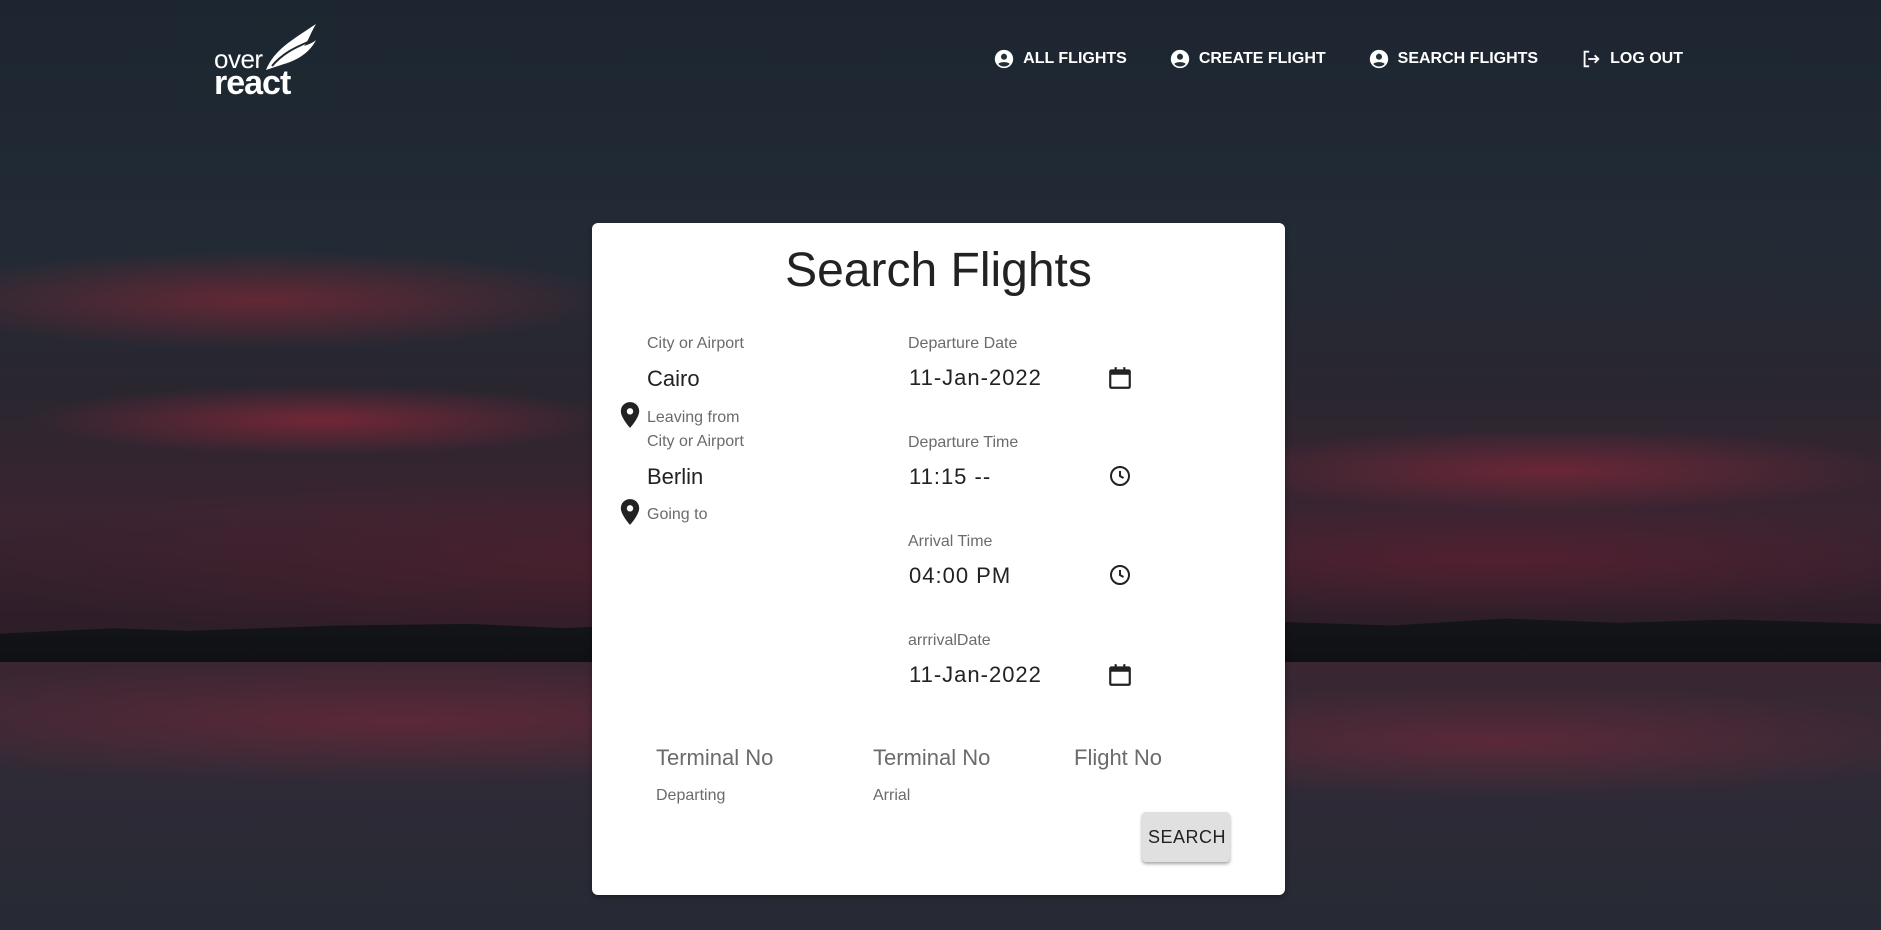  Describe the element at coordinates (673, 379) in the screenshot. I see `from-field: Cairo` at that location.